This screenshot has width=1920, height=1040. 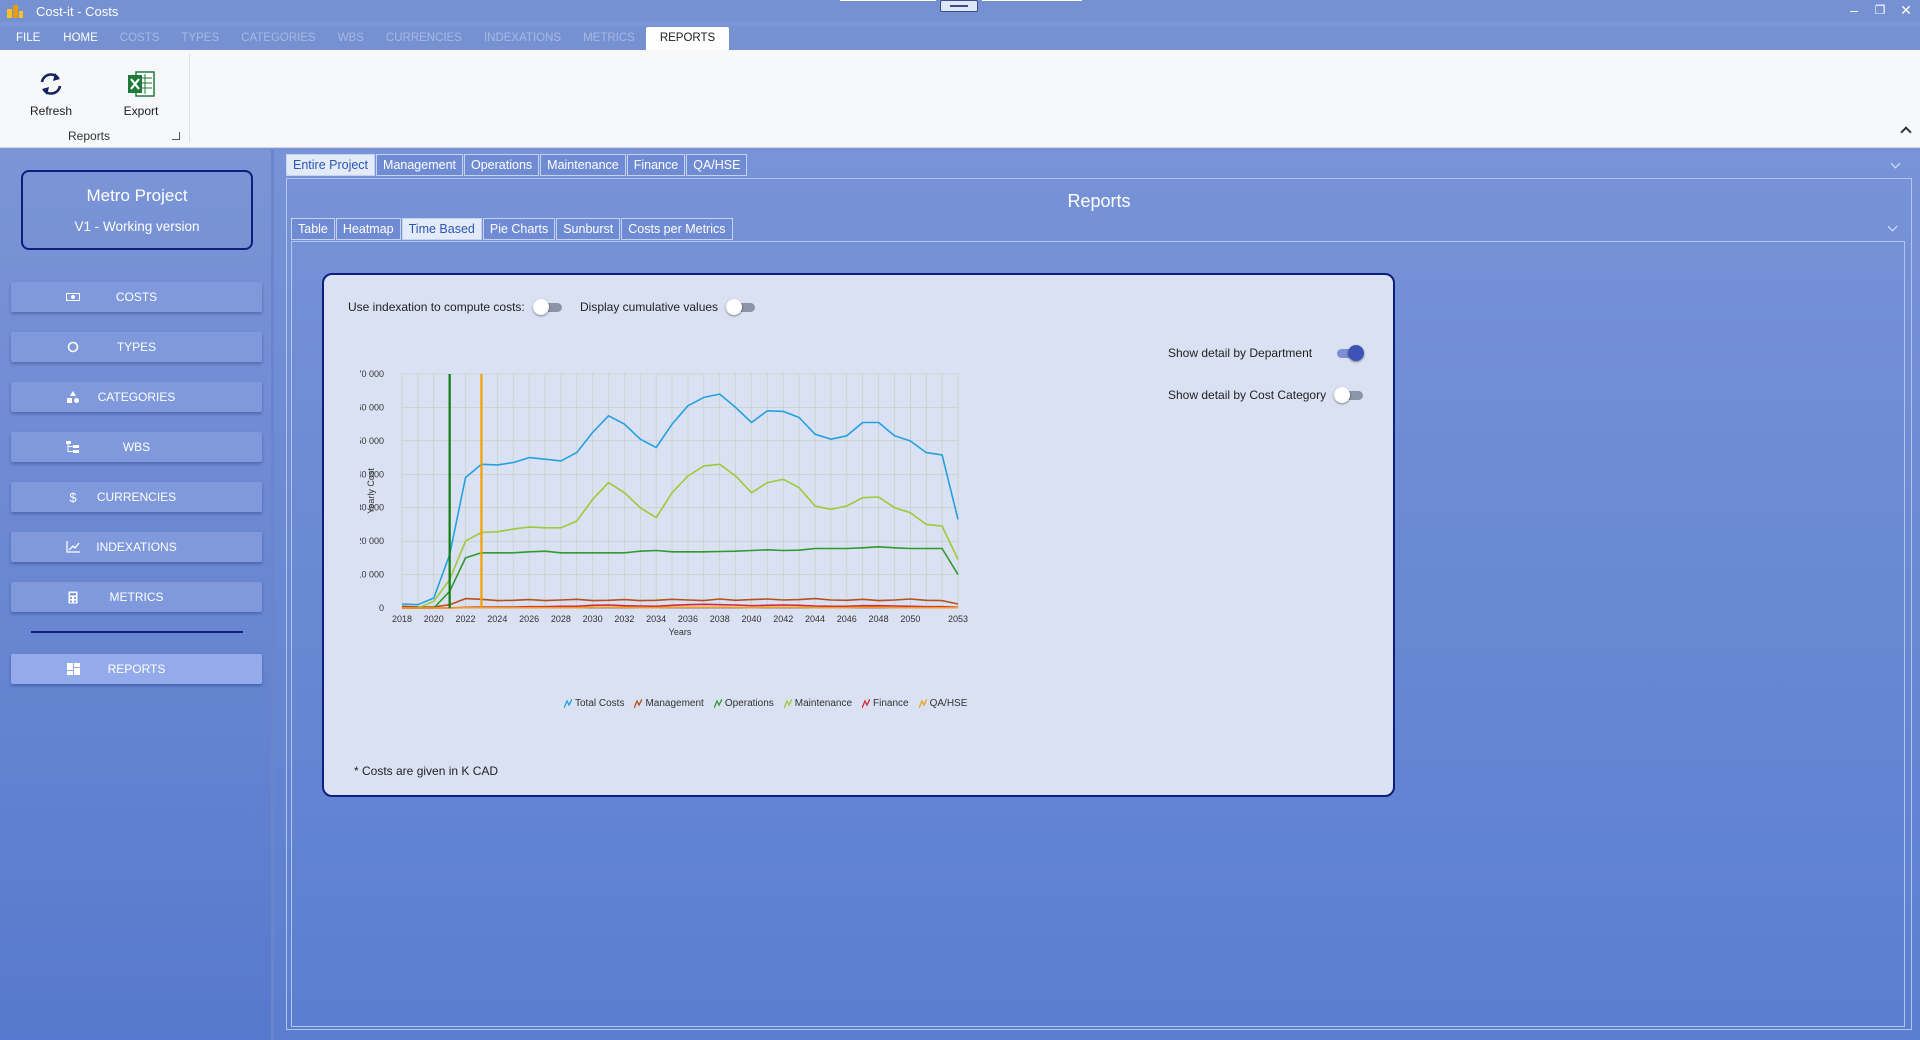 What do you see at coordinates (815, 619) in the screenshot?
I see `x-tick-label: 2044` at bounding box center [815, 619].